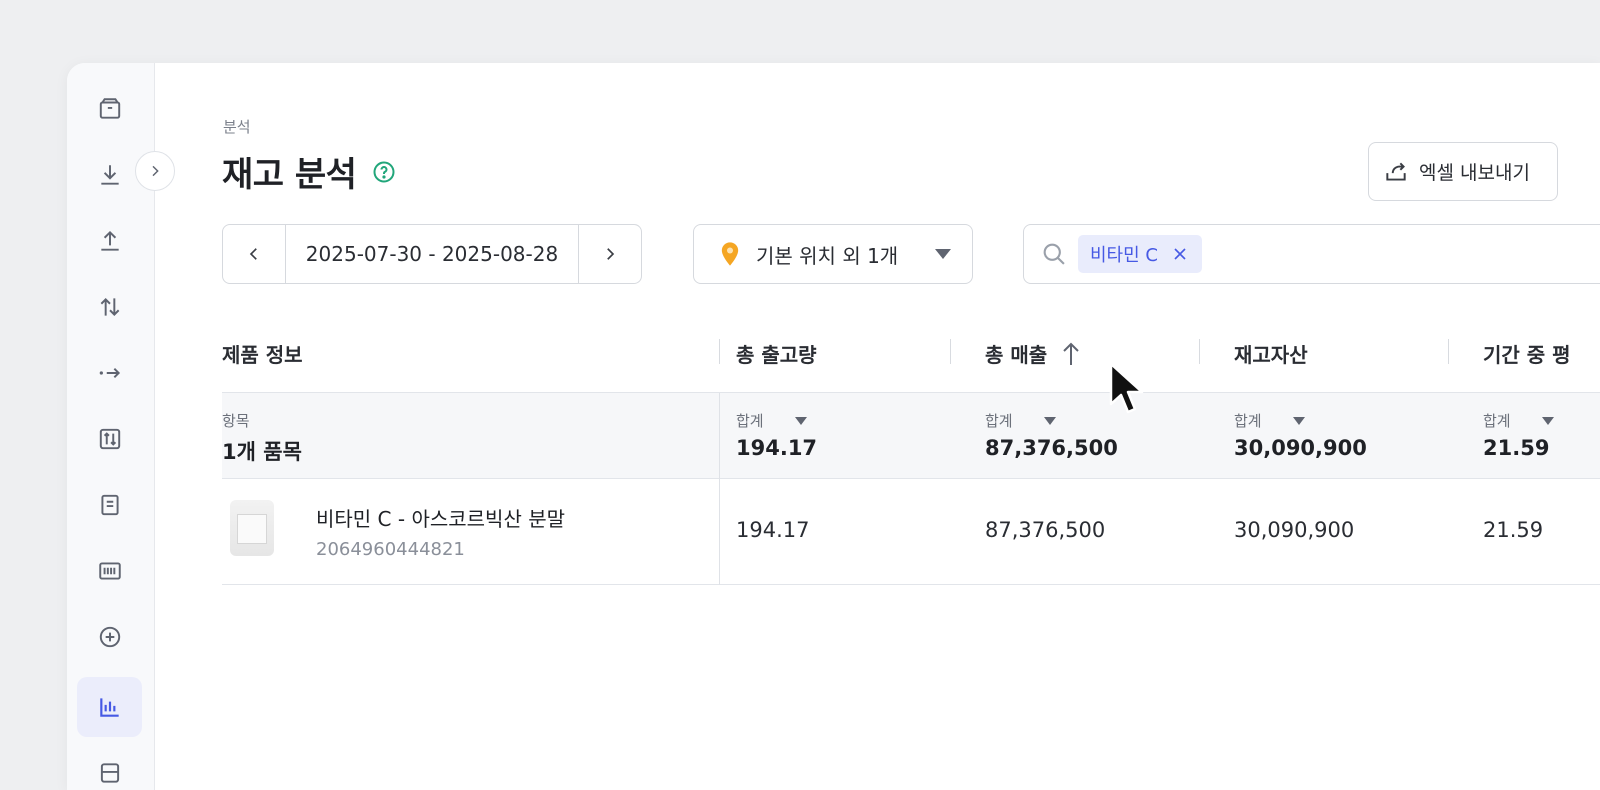  I want to click on add-icon, so click(109, 637).